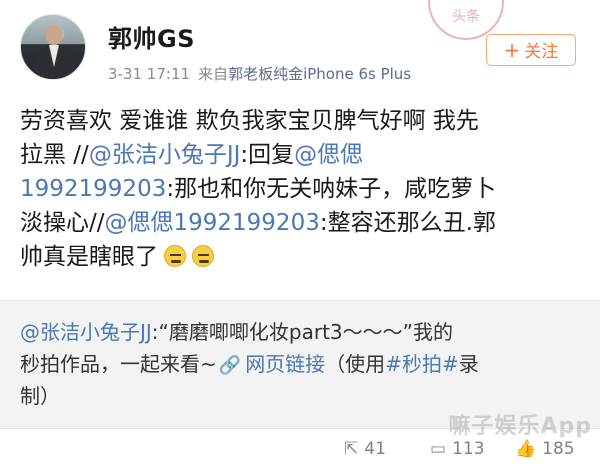 This screenshot has height=470, width=600. What do you see at coordinates (328, 155) in the screenshot?
I see `mention-link: @偲偲` at bounding box center [328, 155].